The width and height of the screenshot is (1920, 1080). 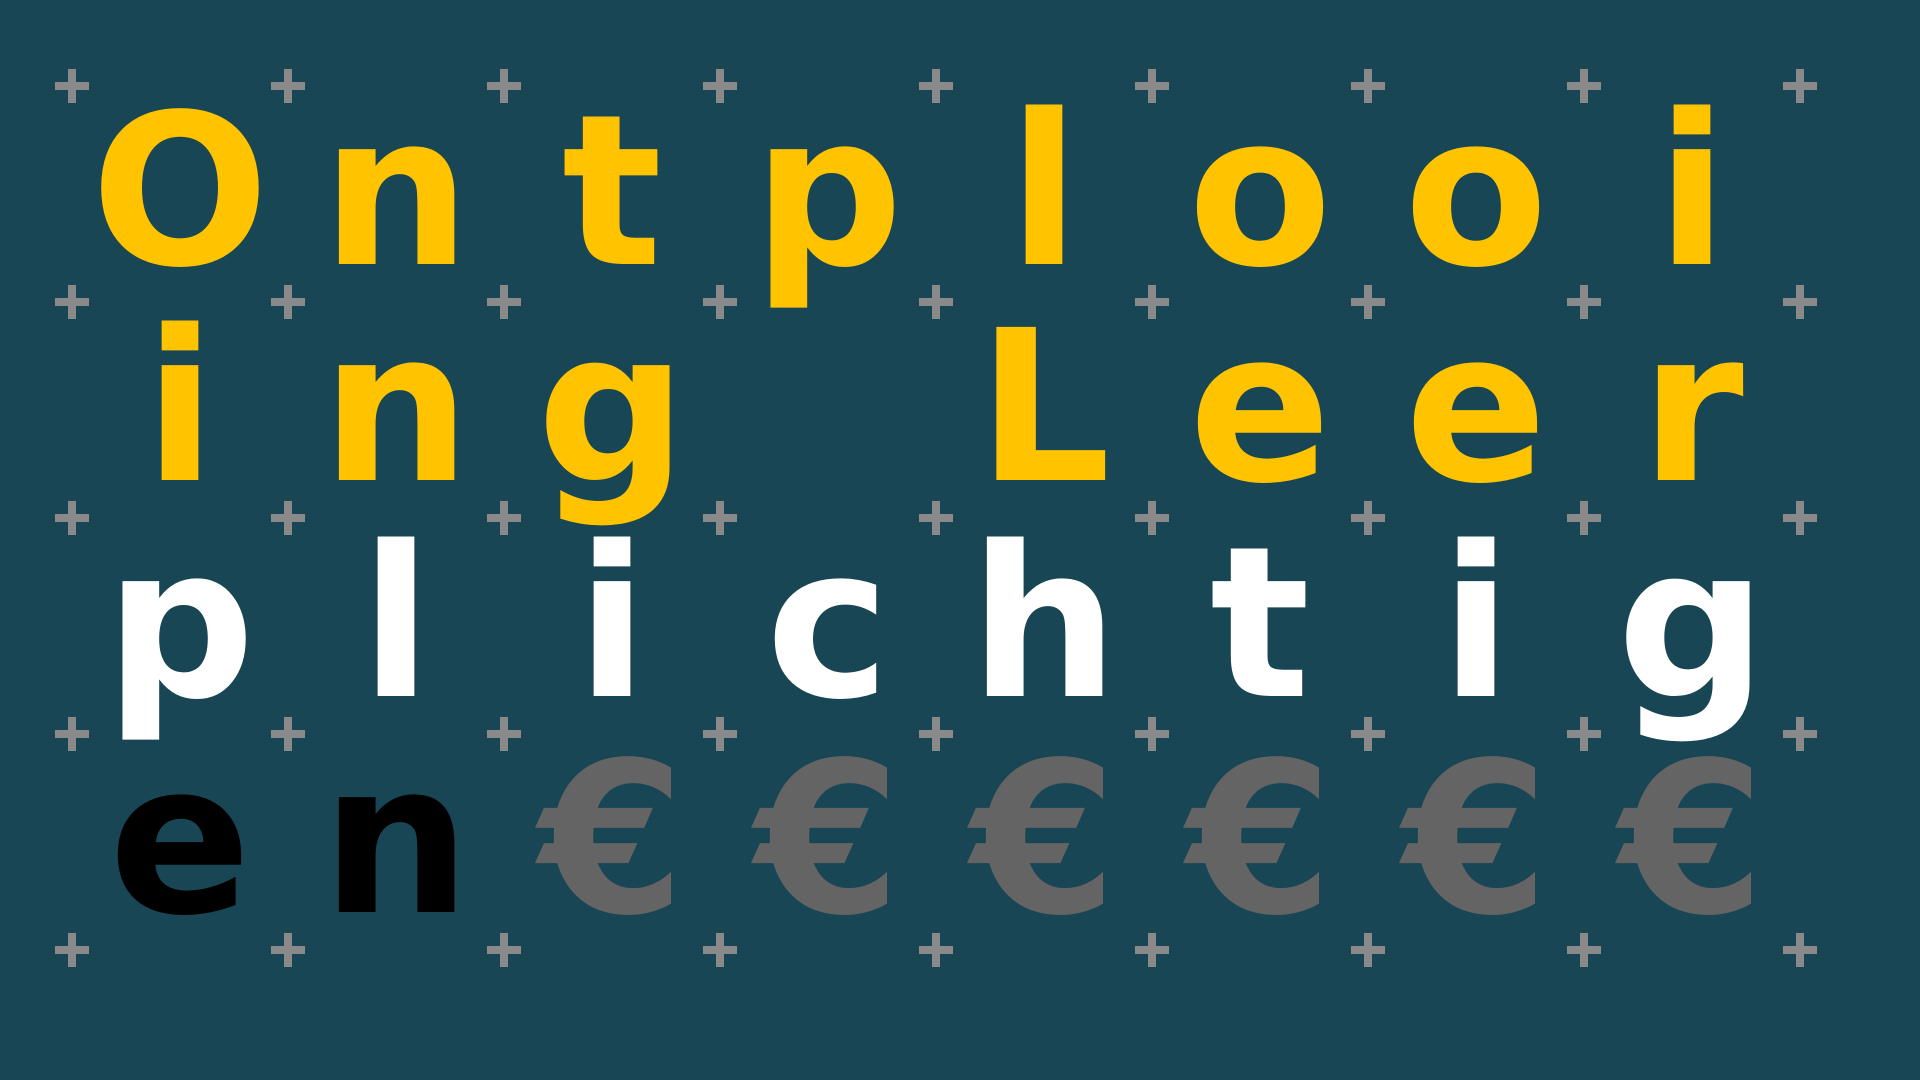 What do you see at coordinates (180, 191) in the screenshot?
I see `letter-cell: O` at bounding box center [180, 191].